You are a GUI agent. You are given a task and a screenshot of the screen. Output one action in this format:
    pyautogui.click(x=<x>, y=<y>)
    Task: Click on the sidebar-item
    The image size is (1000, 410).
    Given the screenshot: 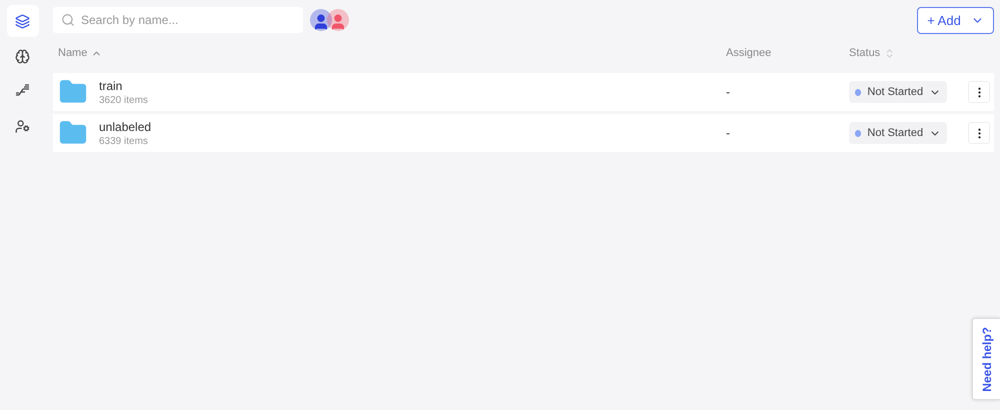 What is the action you would take?
    pyautogui.click(x=22, y=21)
    